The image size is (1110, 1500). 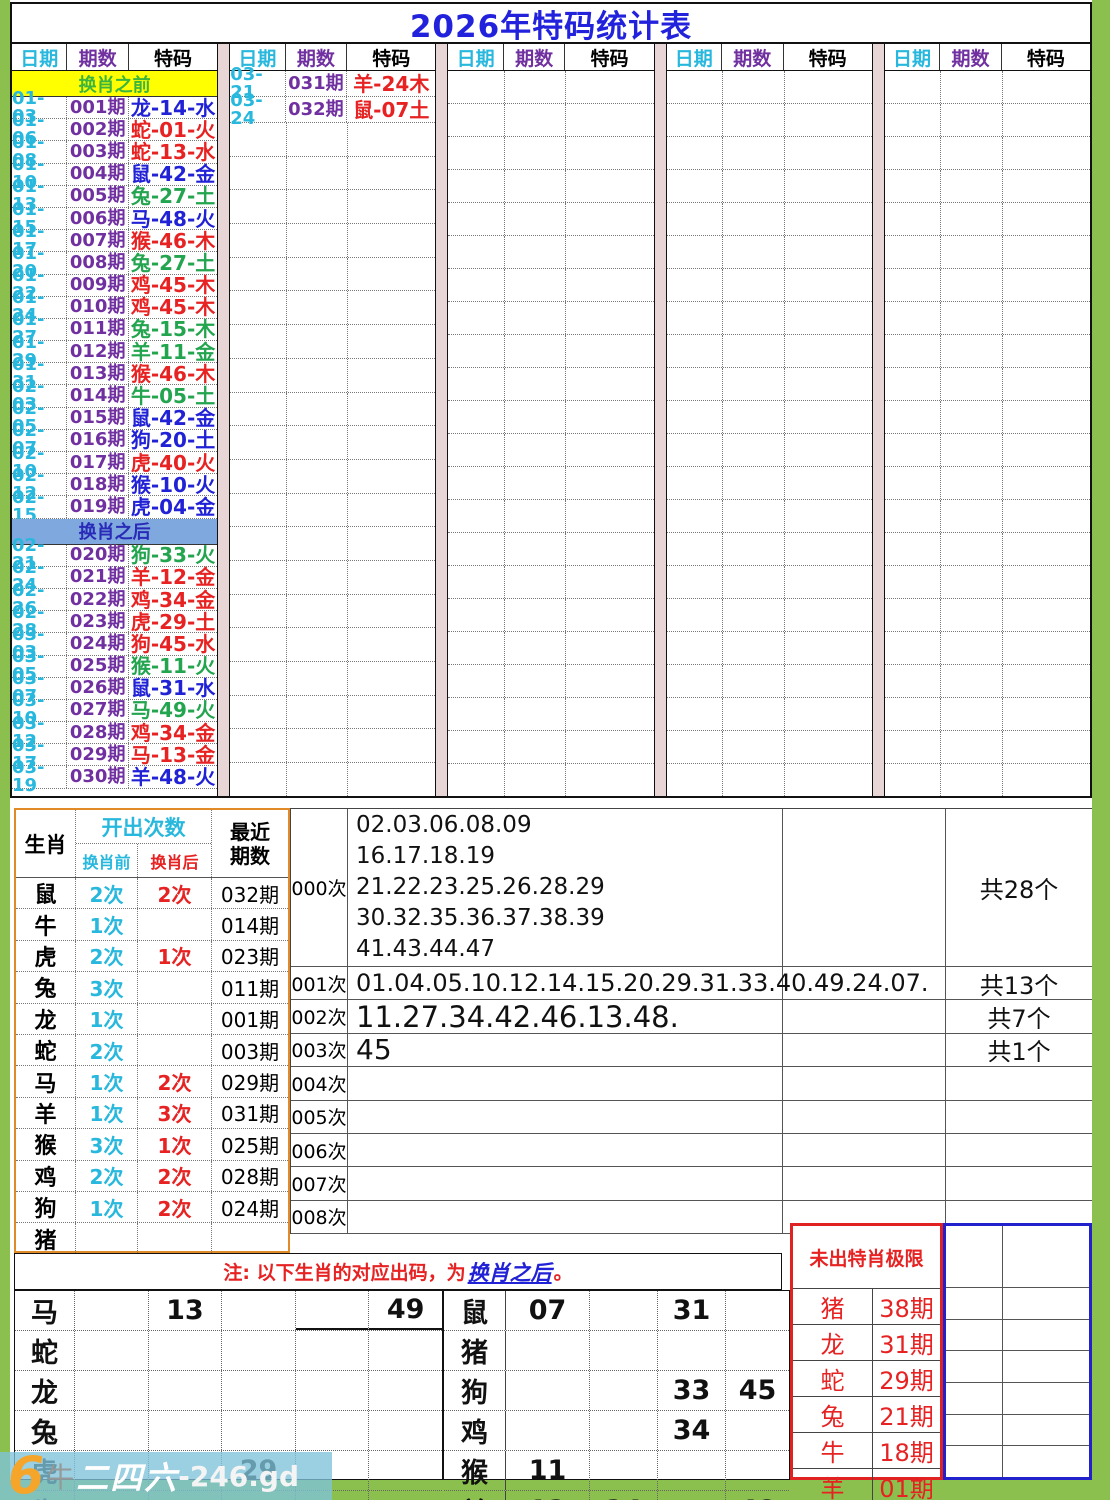 What do you see at coordinates (144, 843) in the screenshot?
I see `stats-header-counts: 开出次数 换肖前 换肖后` at bounding box center [144, 843].